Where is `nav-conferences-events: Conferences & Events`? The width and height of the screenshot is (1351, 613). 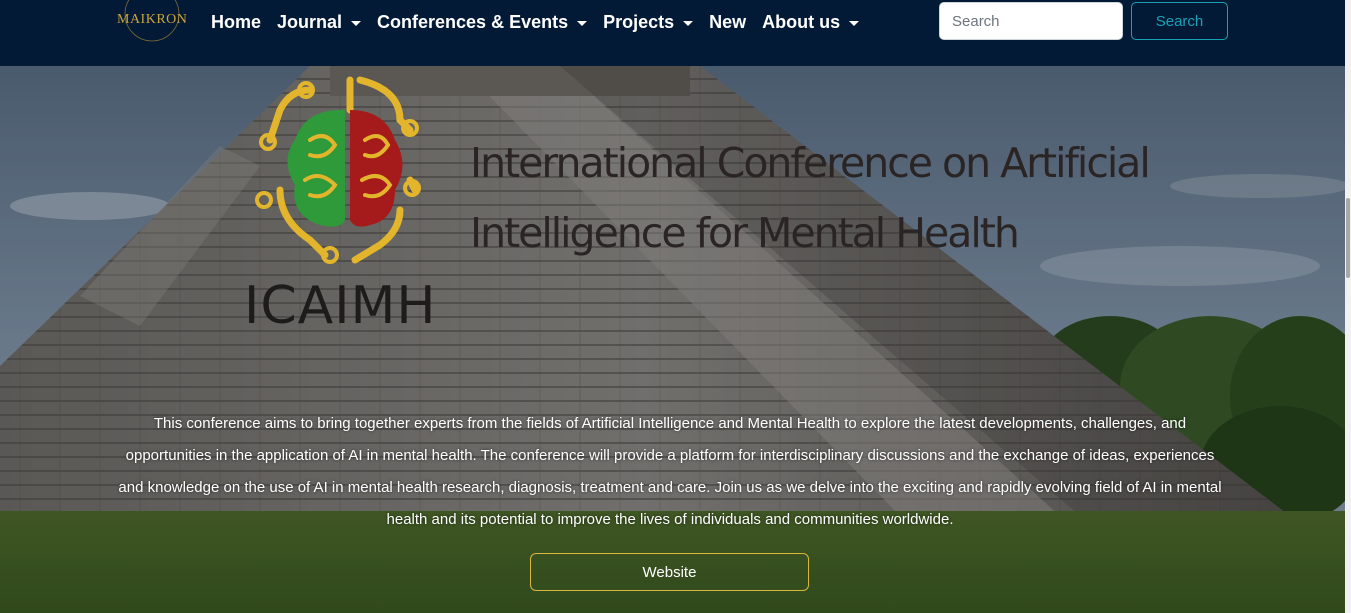 nav-conferences-events: Conferences & Events is located at coordinates (482, 22).